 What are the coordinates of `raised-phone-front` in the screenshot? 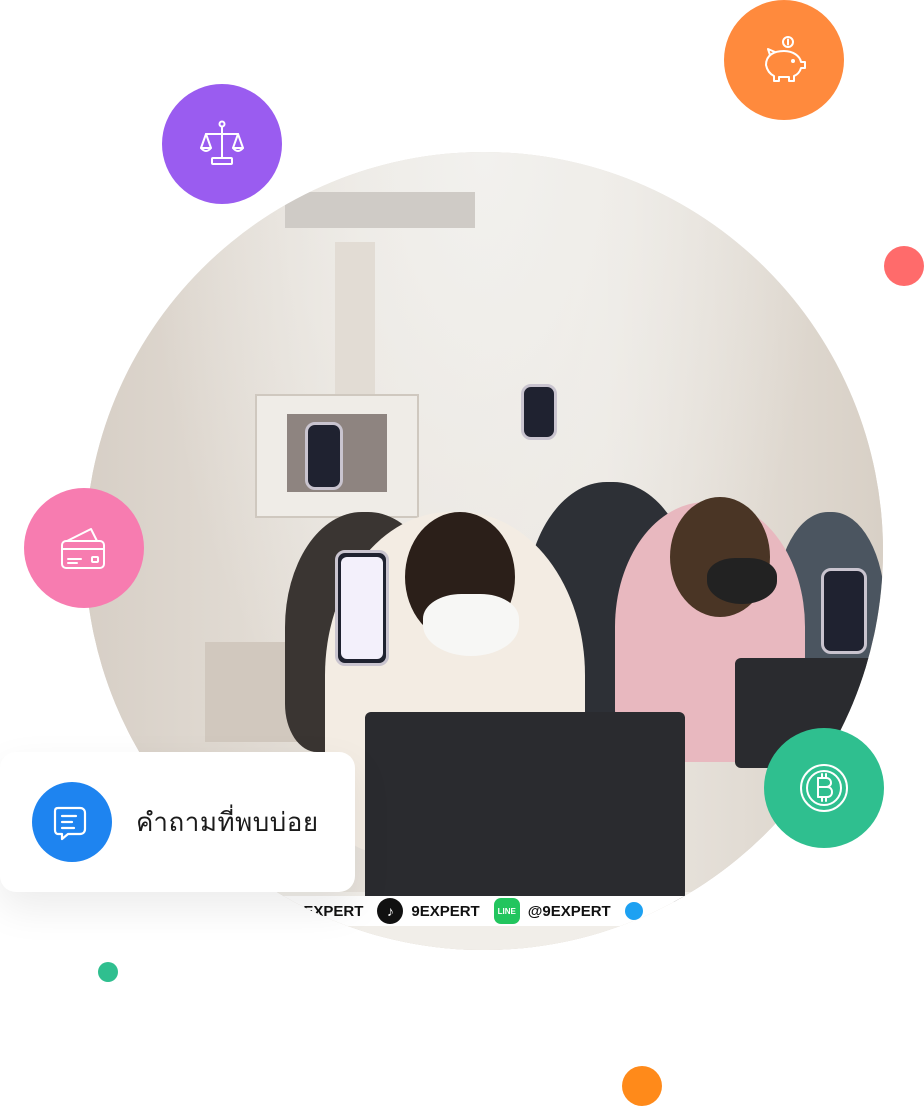 It's located at (362, 608).